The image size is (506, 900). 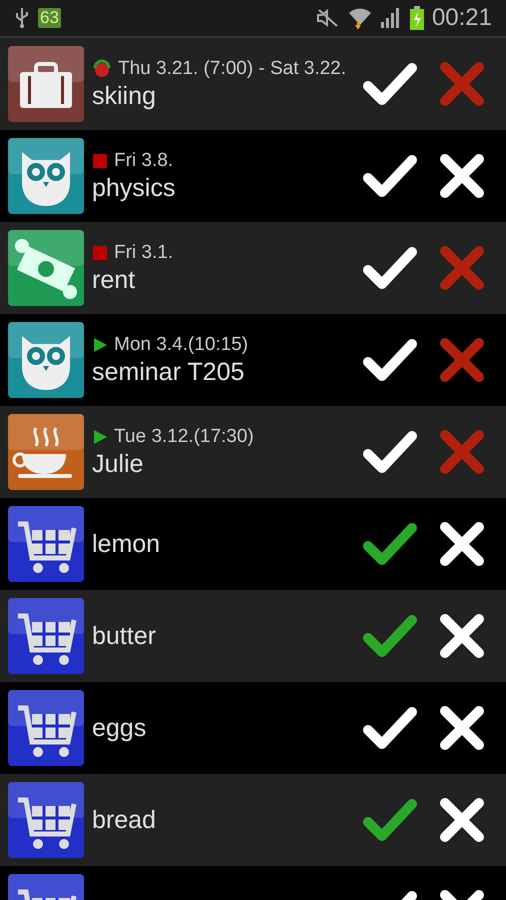 What do you see at coordinates (46, 84) in the screenshot?
I see `suitcase-icon` at bounding box center [46, 84].